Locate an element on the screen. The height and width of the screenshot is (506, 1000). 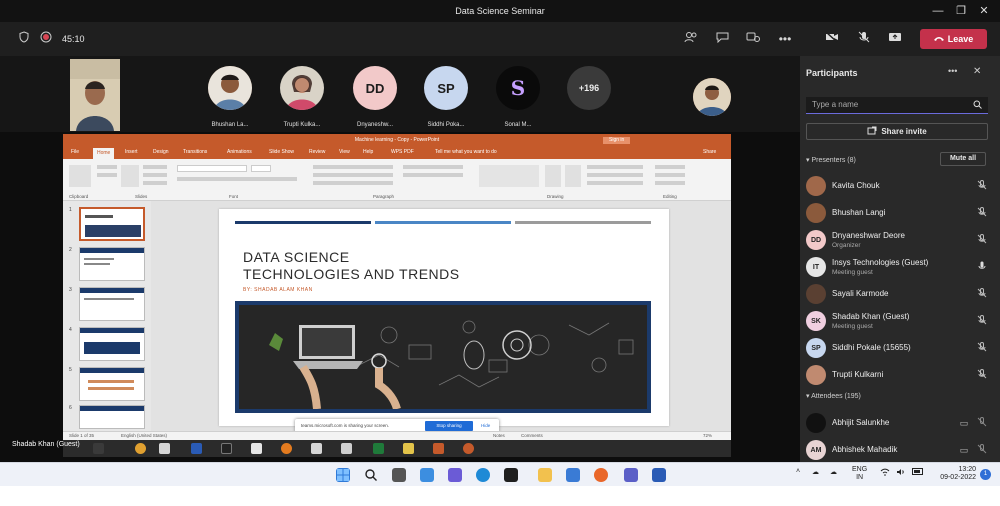
ppt-tab-animations: Animations is located at coordinates (239, 152).